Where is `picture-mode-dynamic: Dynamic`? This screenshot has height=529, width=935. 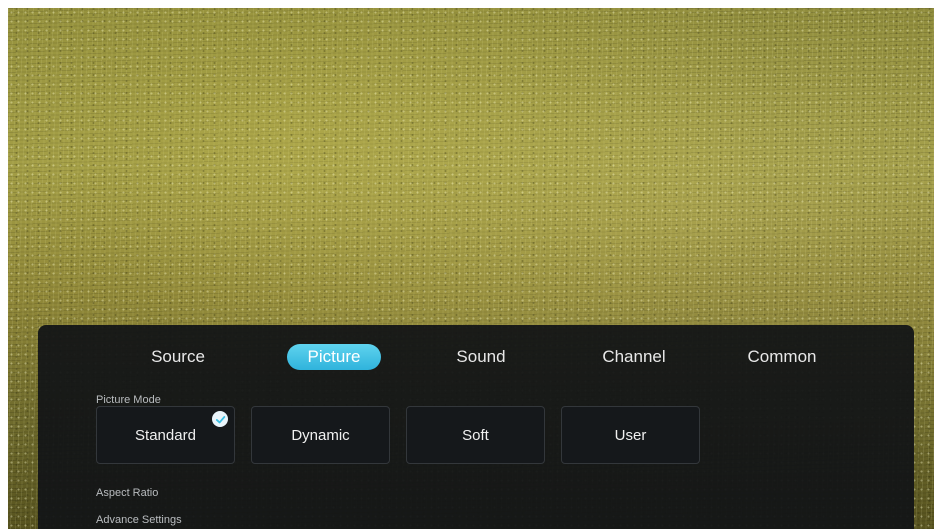
picture-mode-dynamic: Dynamic is located at coordinates (320, 435).